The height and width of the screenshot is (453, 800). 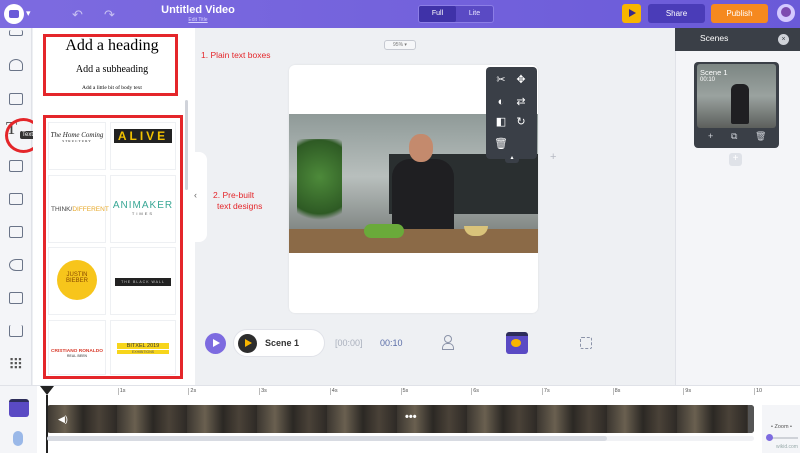 What do you see at coordinates (708, 80) in the screenshot?
I see `scene-duration: 00:10` at bounding box center [708, 80].